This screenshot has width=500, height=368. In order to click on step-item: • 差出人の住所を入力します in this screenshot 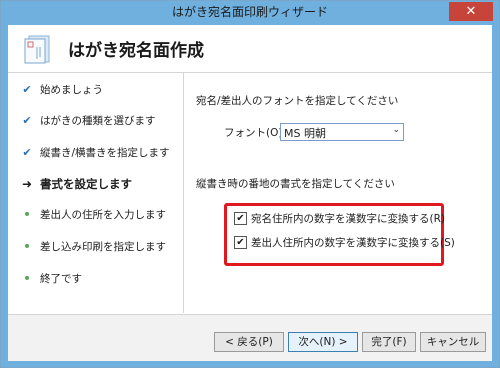, I will do `click(95, 215)`.